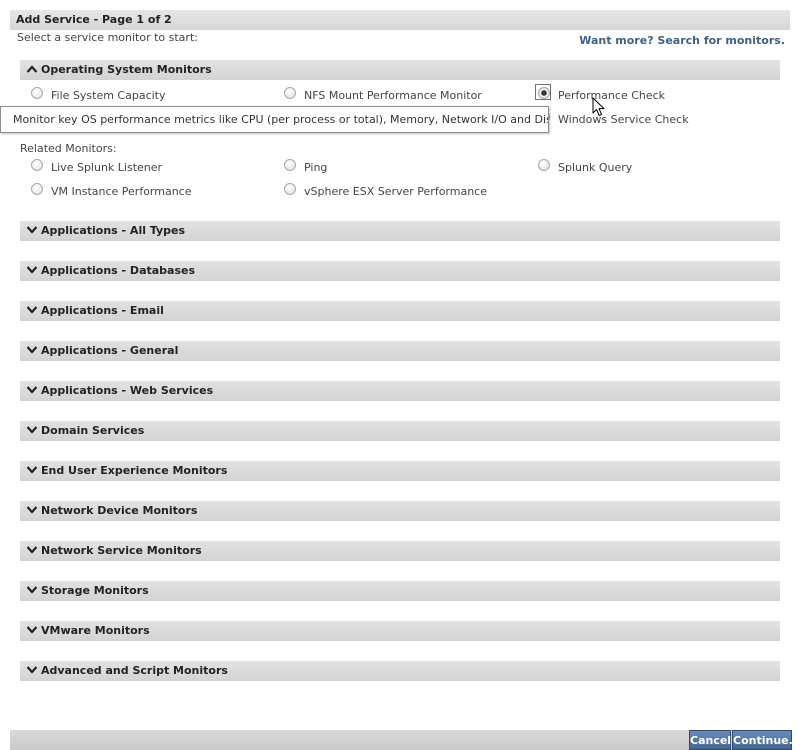 The width and height of the screenshot is (800, 750). Describe the element at coordinates (400, 471) in the screenshot. I see `section-end-user-experience-monitors: End User Experience Monitors` at that location.